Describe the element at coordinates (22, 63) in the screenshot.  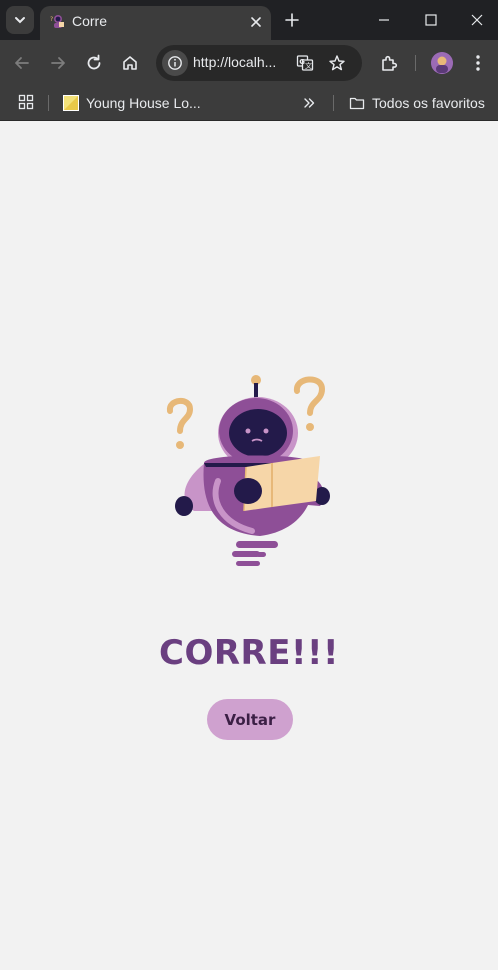
I see `back-arrow-icon` at that location.